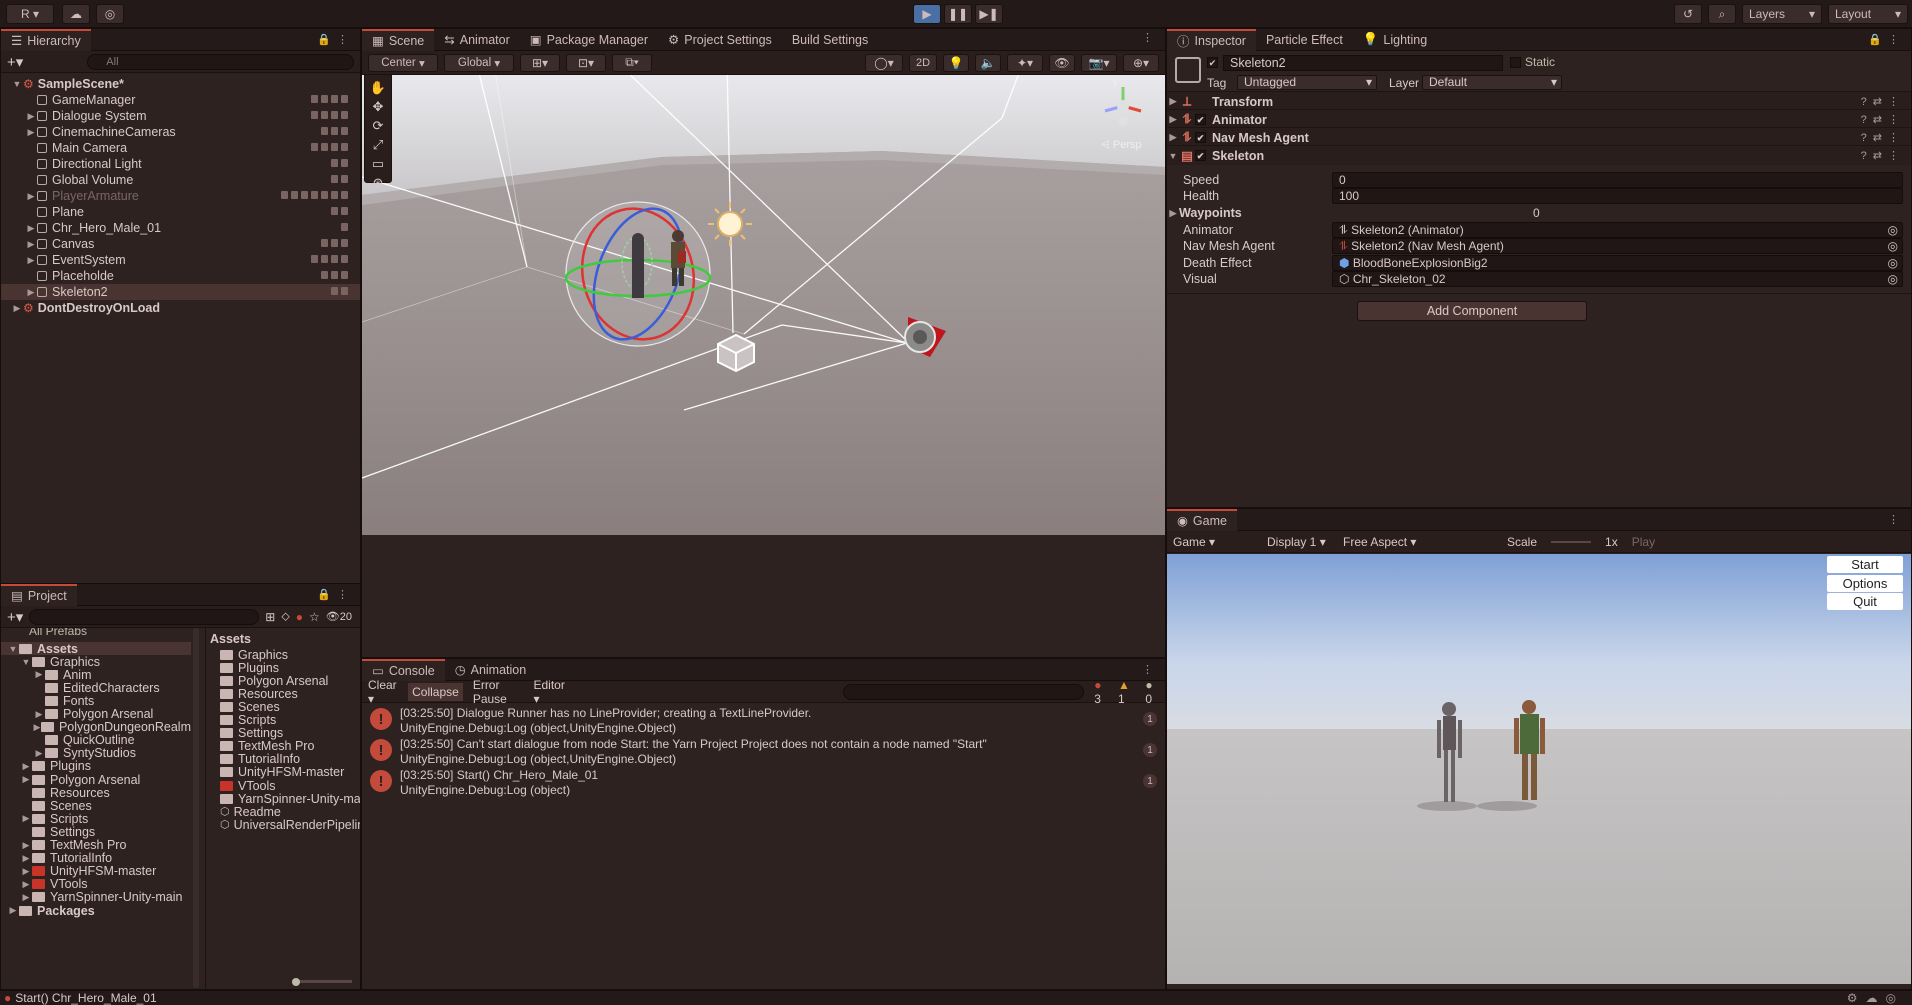  Describe the element at coordinates (989, 14) in the screenshot. I see `step-button: ▶❚` at that location.